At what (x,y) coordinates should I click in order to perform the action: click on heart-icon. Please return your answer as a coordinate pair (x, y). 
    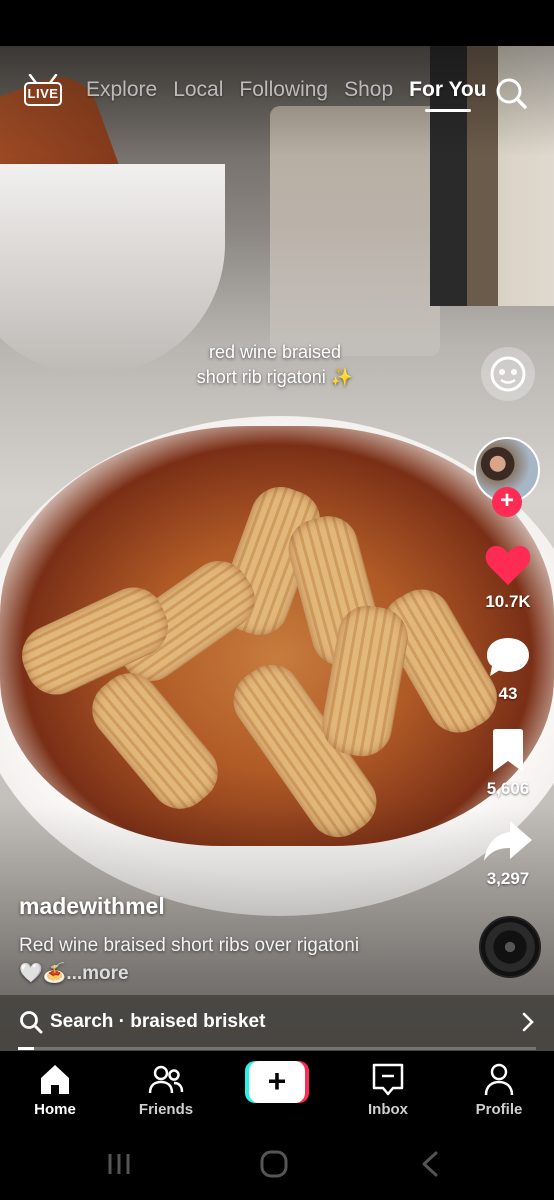
    Looking at the image, I should click on (508, 565).